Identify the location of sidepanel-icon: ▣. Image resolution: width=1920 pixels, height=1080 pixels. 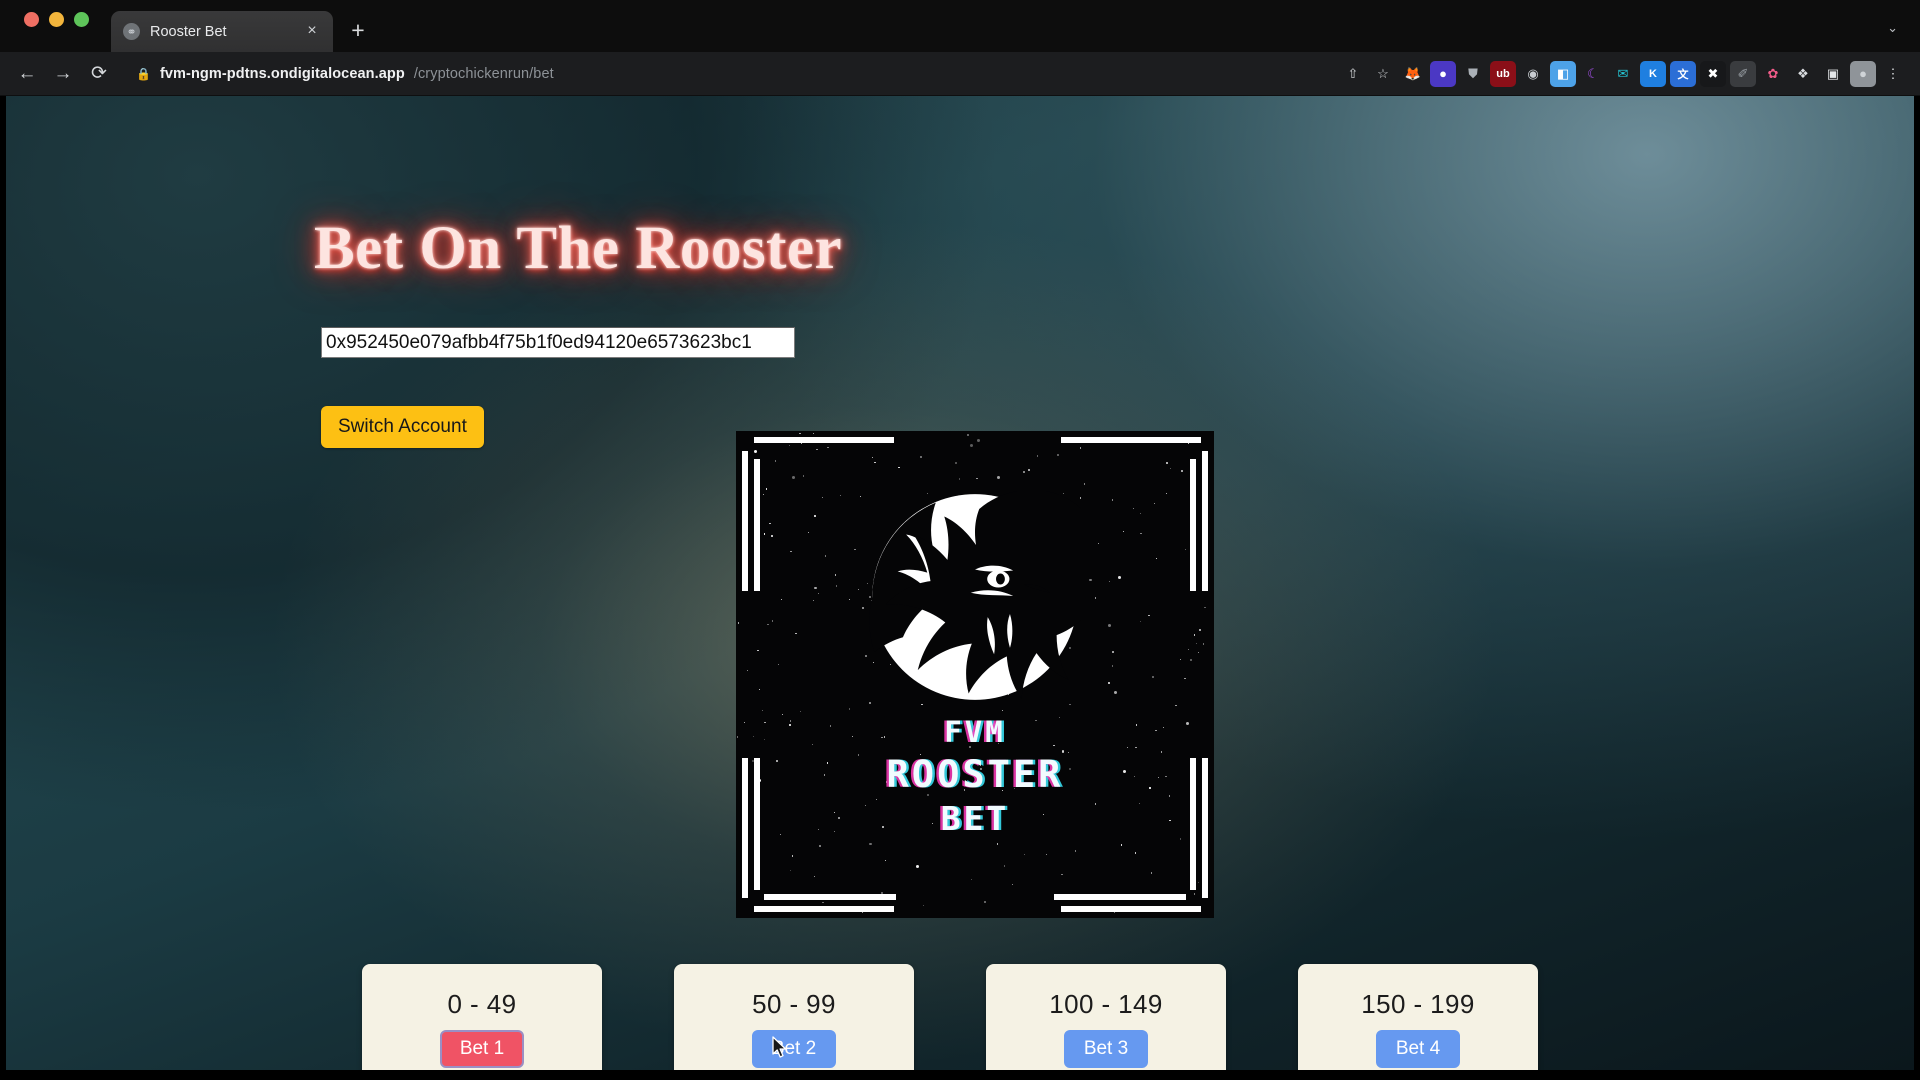
(1833, 74).